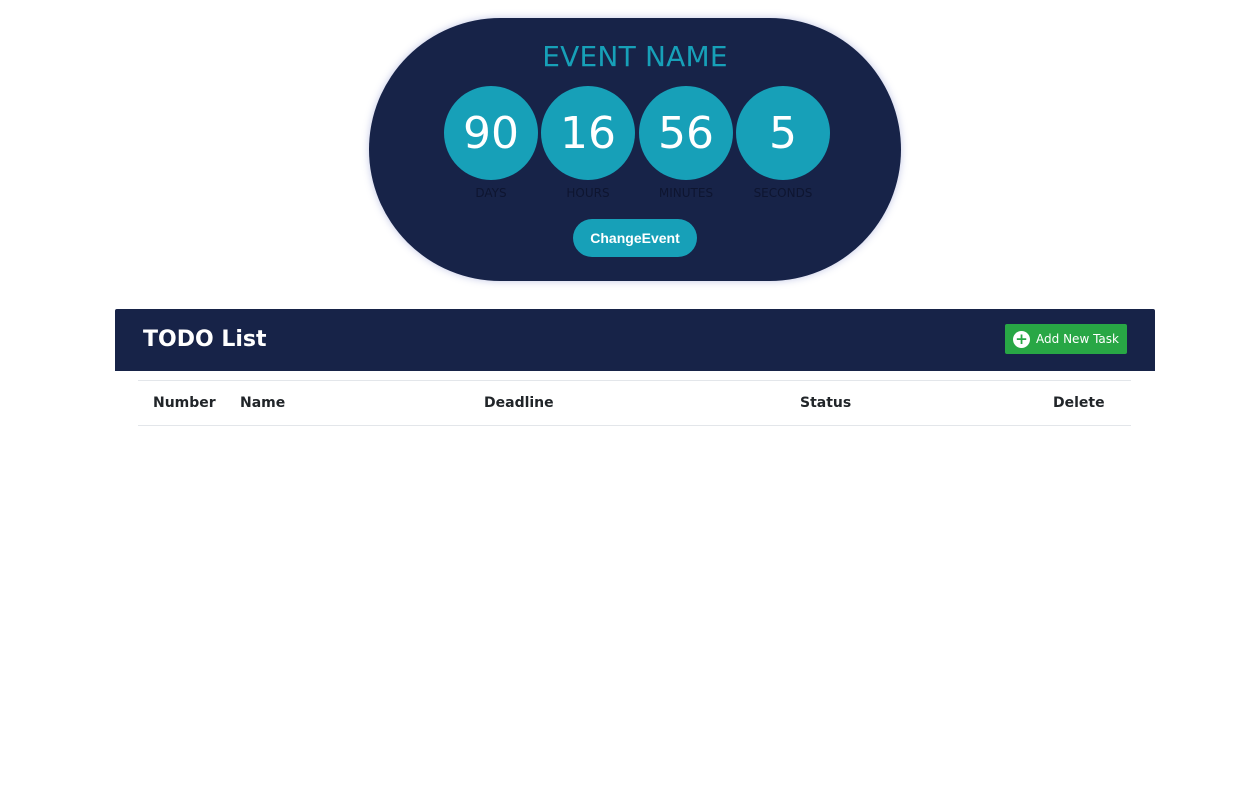 The image size is (1248, 791). I want to click on timer-row: 90 DAYS 16 HOURS 56 MINUTES 5 SECONDS, so click(637, 146).